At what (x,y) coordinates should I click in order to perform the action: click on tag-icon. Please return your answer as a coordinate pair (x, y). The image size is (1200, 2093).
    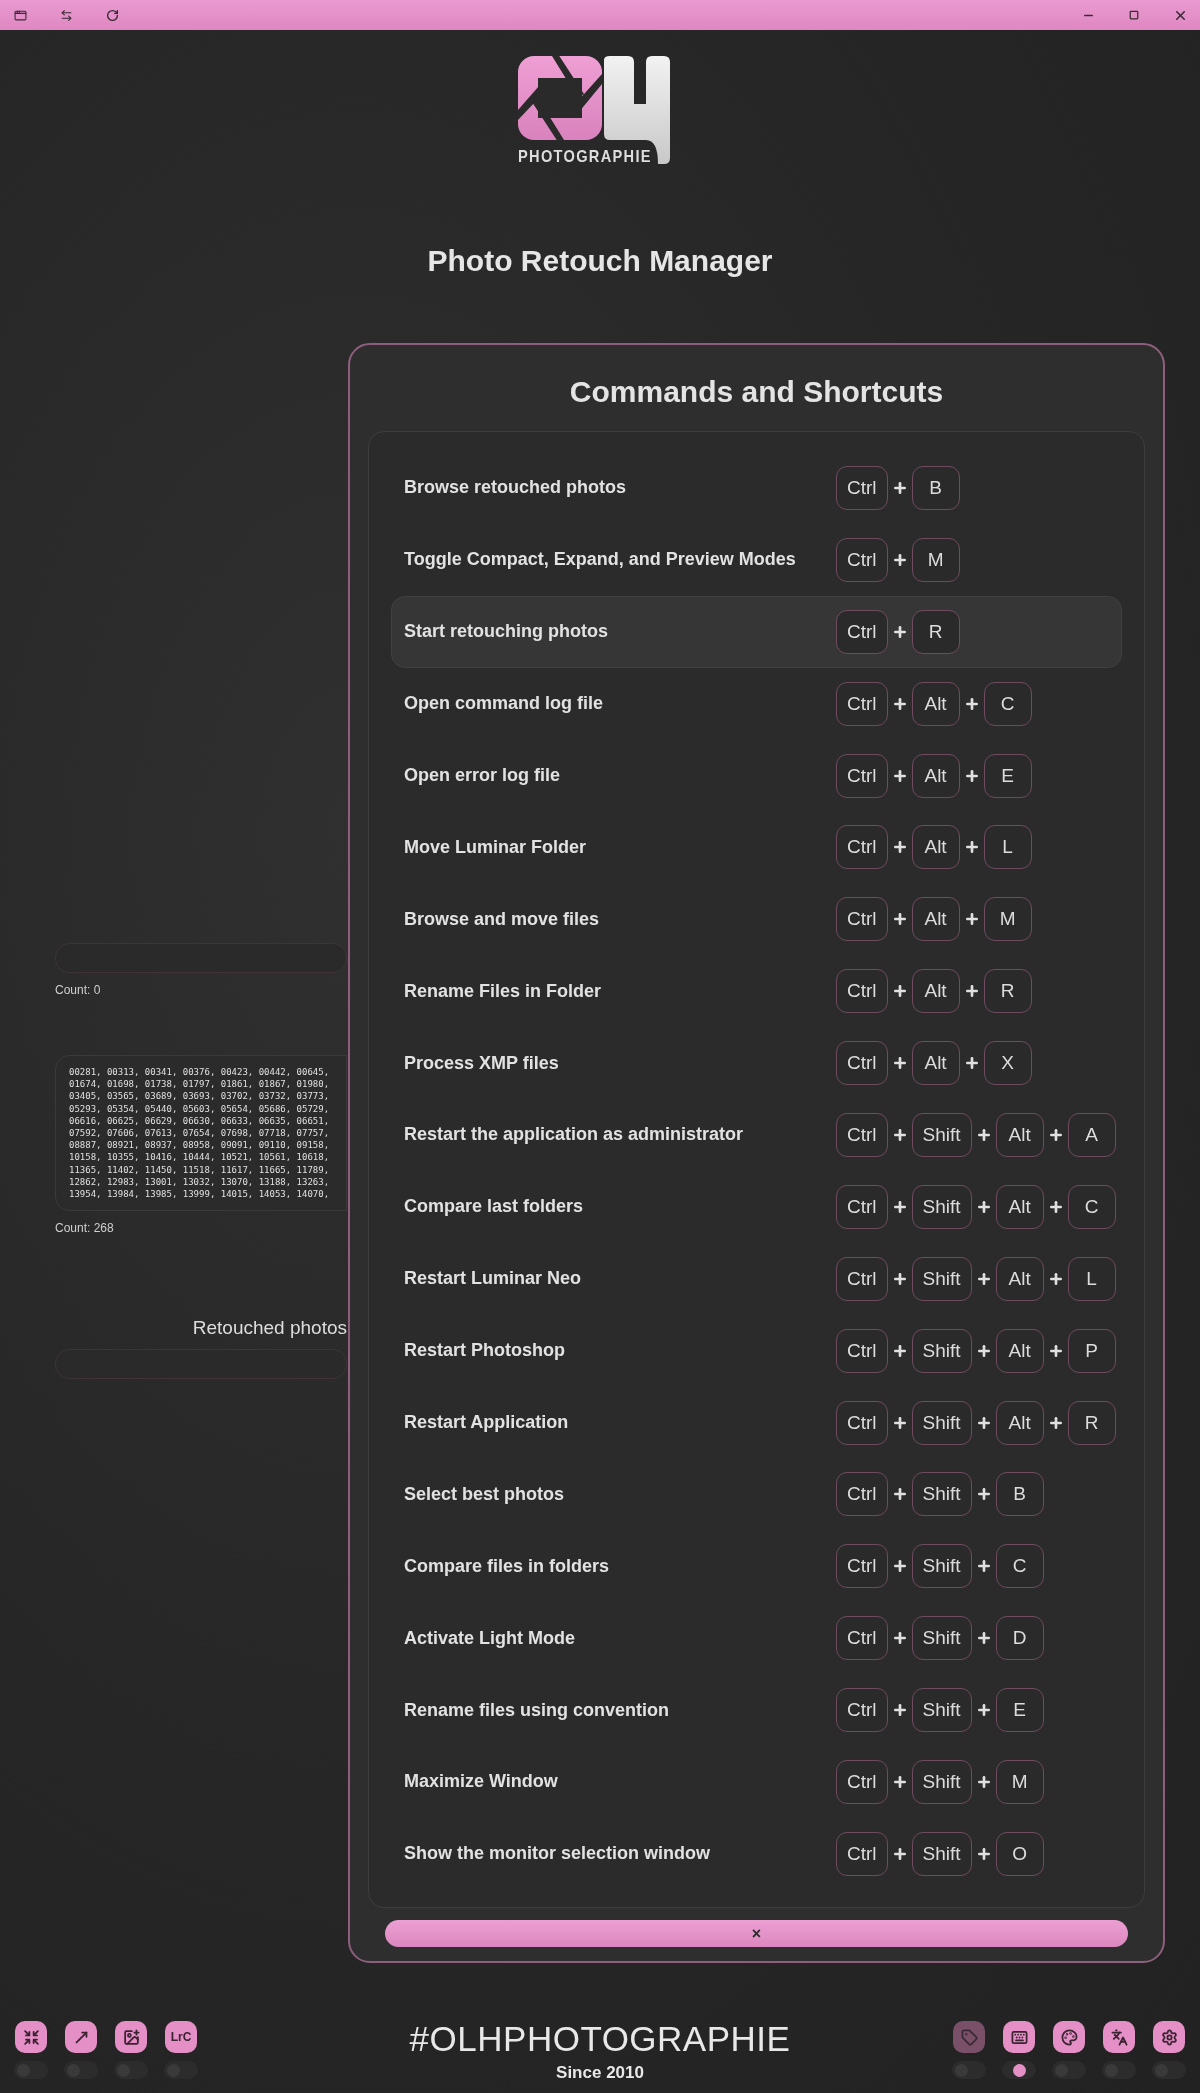
    Looking at the image, I should click on (969, 2037).